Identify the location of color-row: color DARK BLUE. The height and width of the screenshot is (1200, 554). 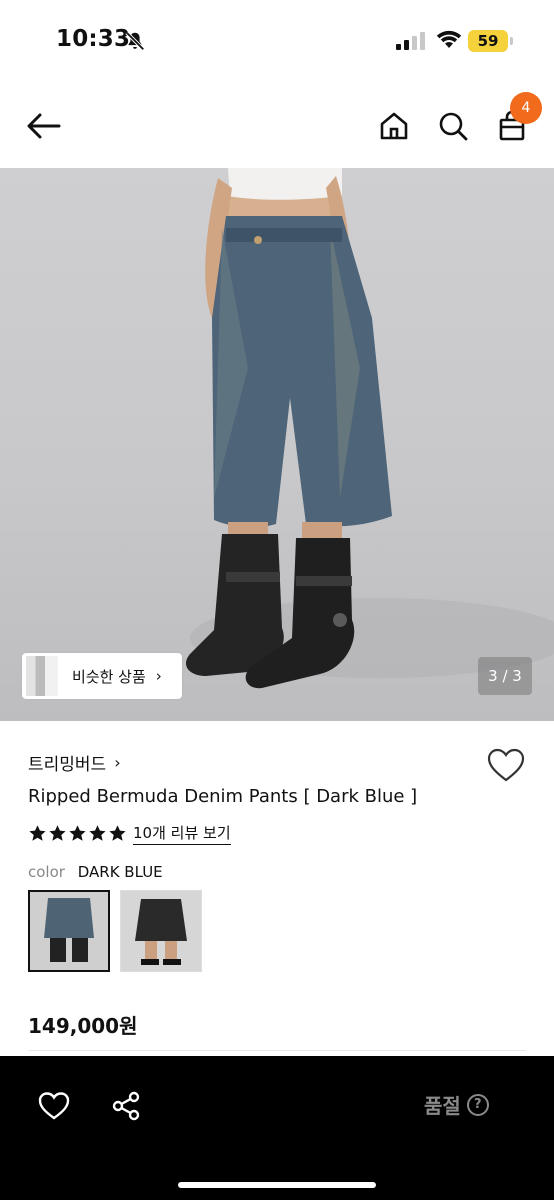
(95, 872).